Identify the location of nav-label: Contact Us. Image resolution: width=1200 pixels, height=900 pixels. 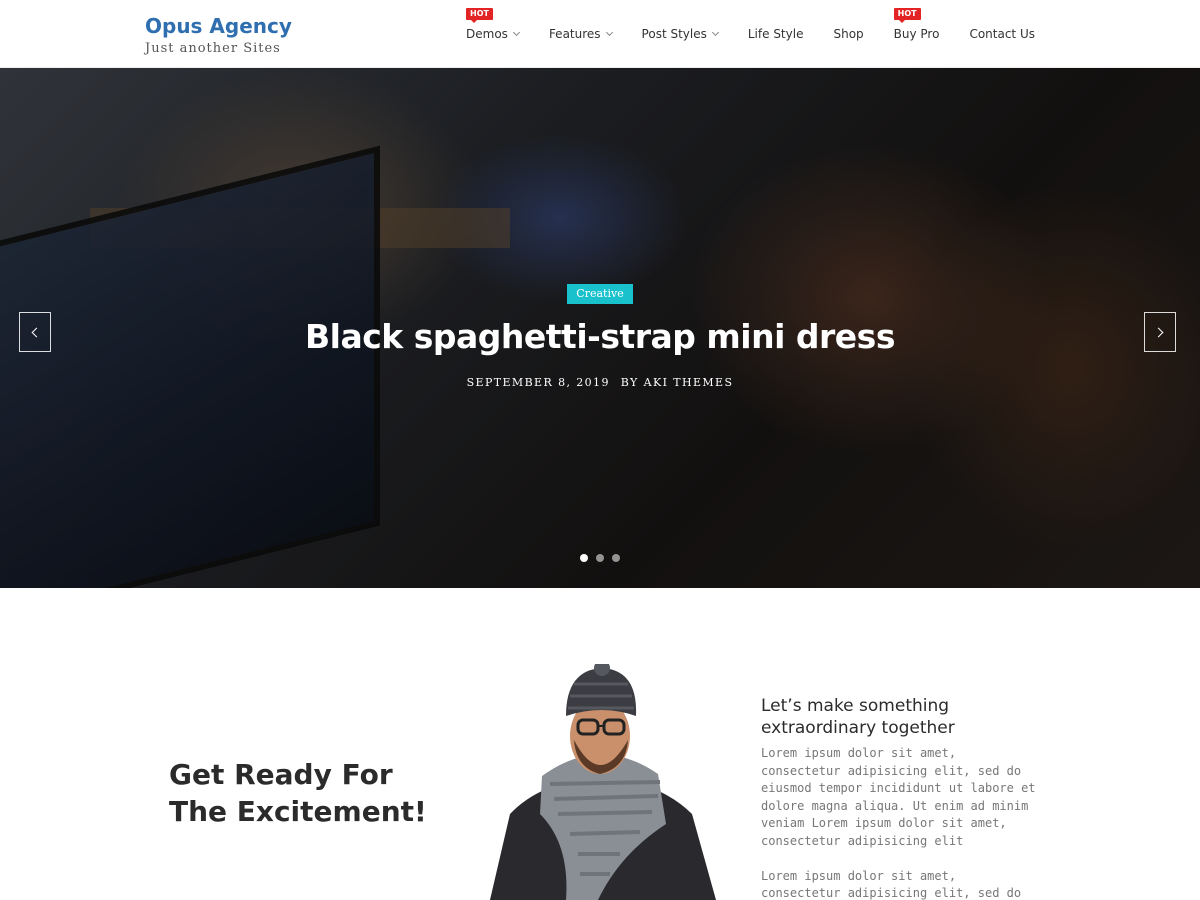
(1002, 34).